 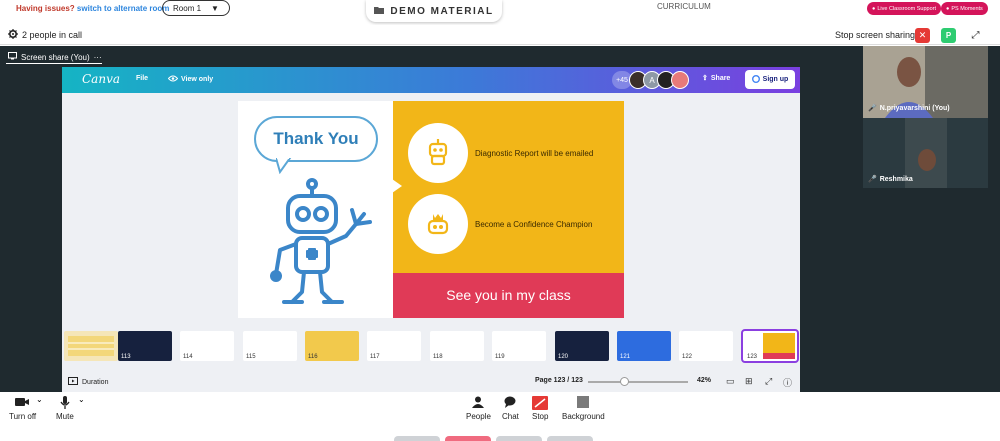 What do you see at coordinates (519, 346) in the screenshot?
I see `slide-thumbnail: 119` at bounding box center [519, 346].